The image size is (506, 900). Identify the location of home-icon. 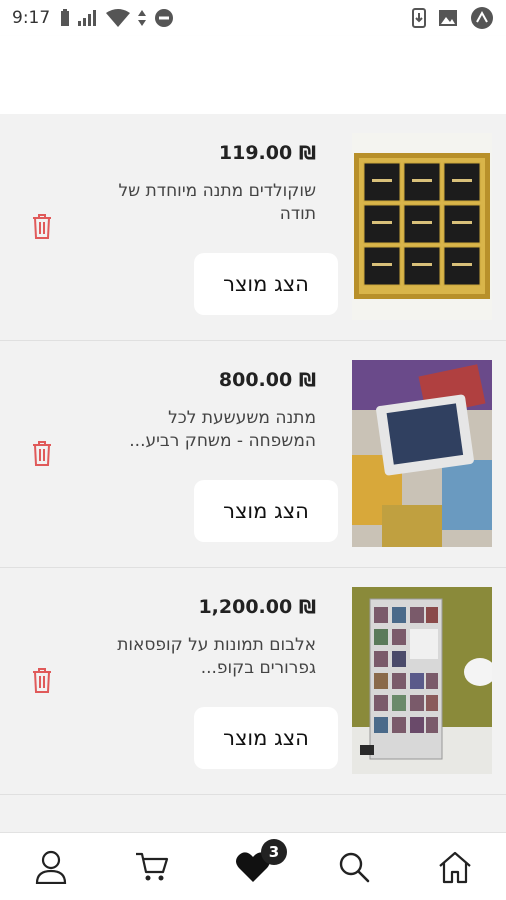
(455, 867).